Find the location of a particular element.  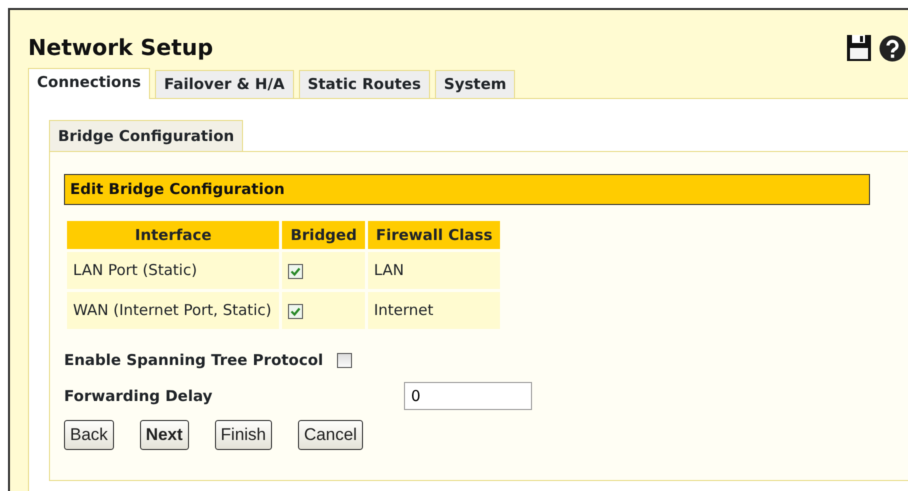

tab: Static Routes is located at coordinates (364, 84).